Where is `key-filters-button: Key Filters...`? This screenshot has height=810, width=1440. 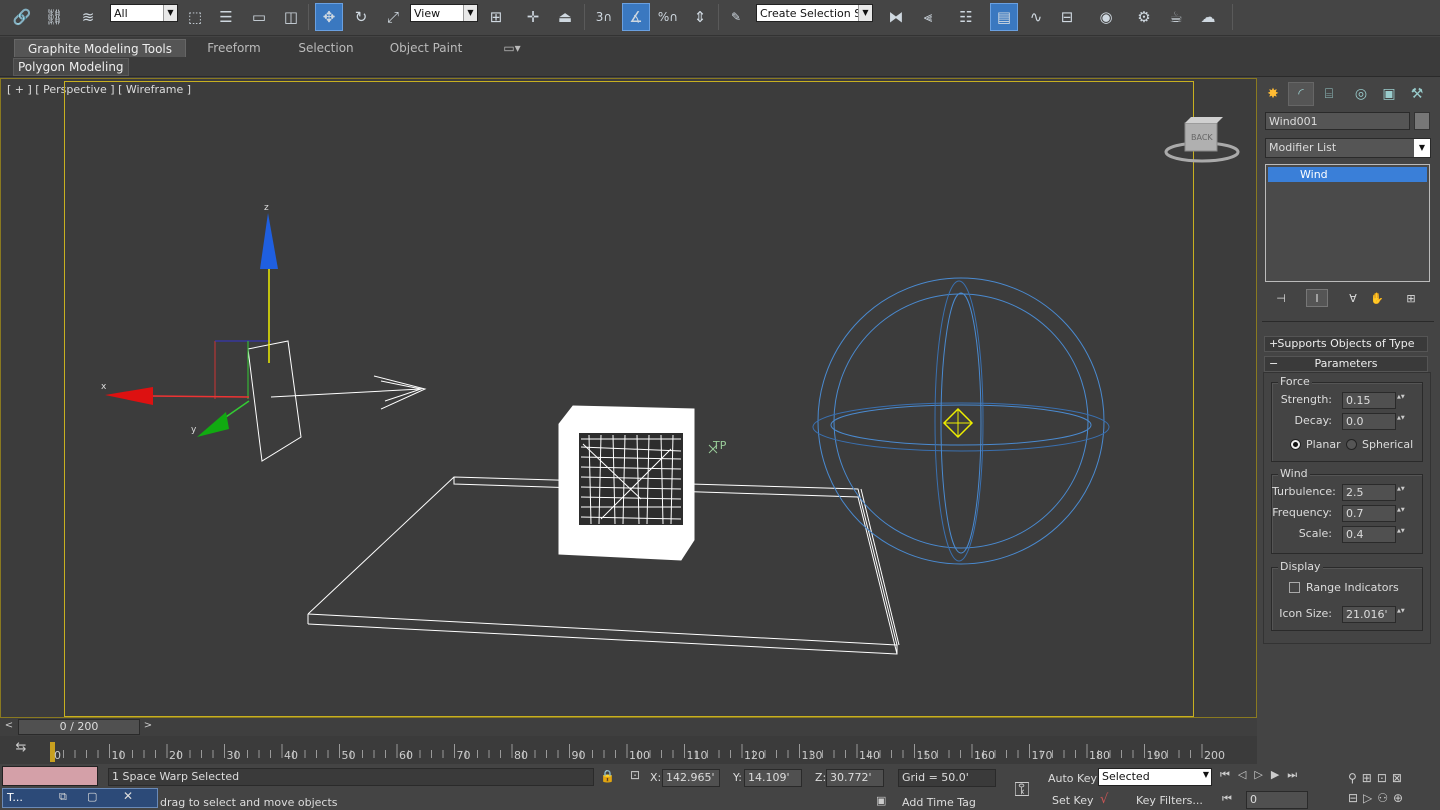 key-filters-button: Key Filters... is located at coordinates (1169, 800).